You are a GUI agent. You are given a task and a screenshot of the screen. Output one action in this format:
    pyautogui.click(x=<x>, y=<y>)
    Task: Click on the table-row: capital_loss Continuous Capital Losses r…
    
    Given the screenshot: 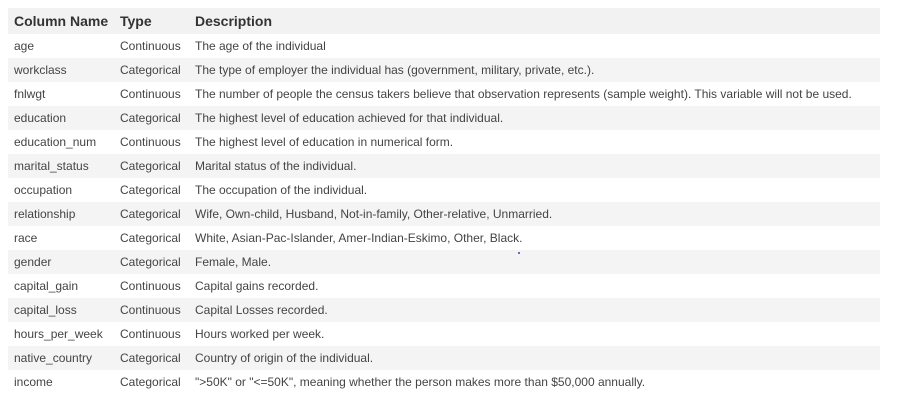 What is the action you would take?
    pyautogui.click(x=444, y=310)
    